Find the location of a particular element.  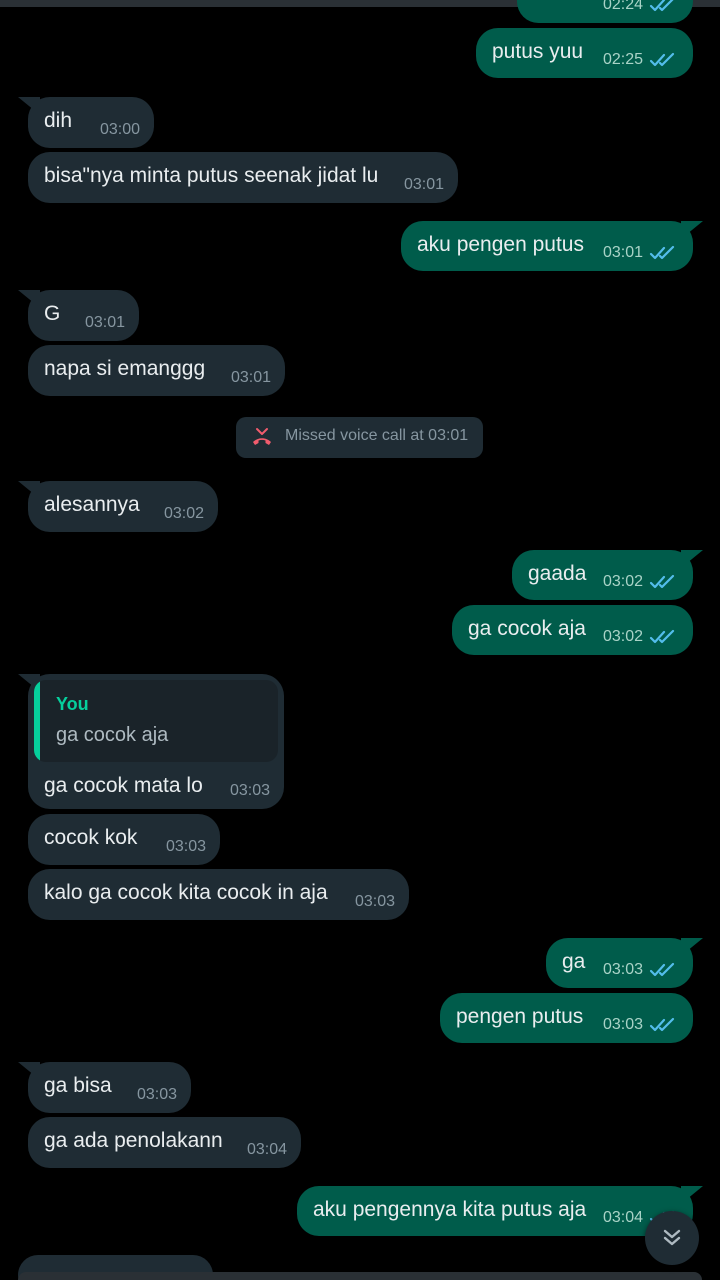

message-text: cocok kok is located at coordinates (91, 837).